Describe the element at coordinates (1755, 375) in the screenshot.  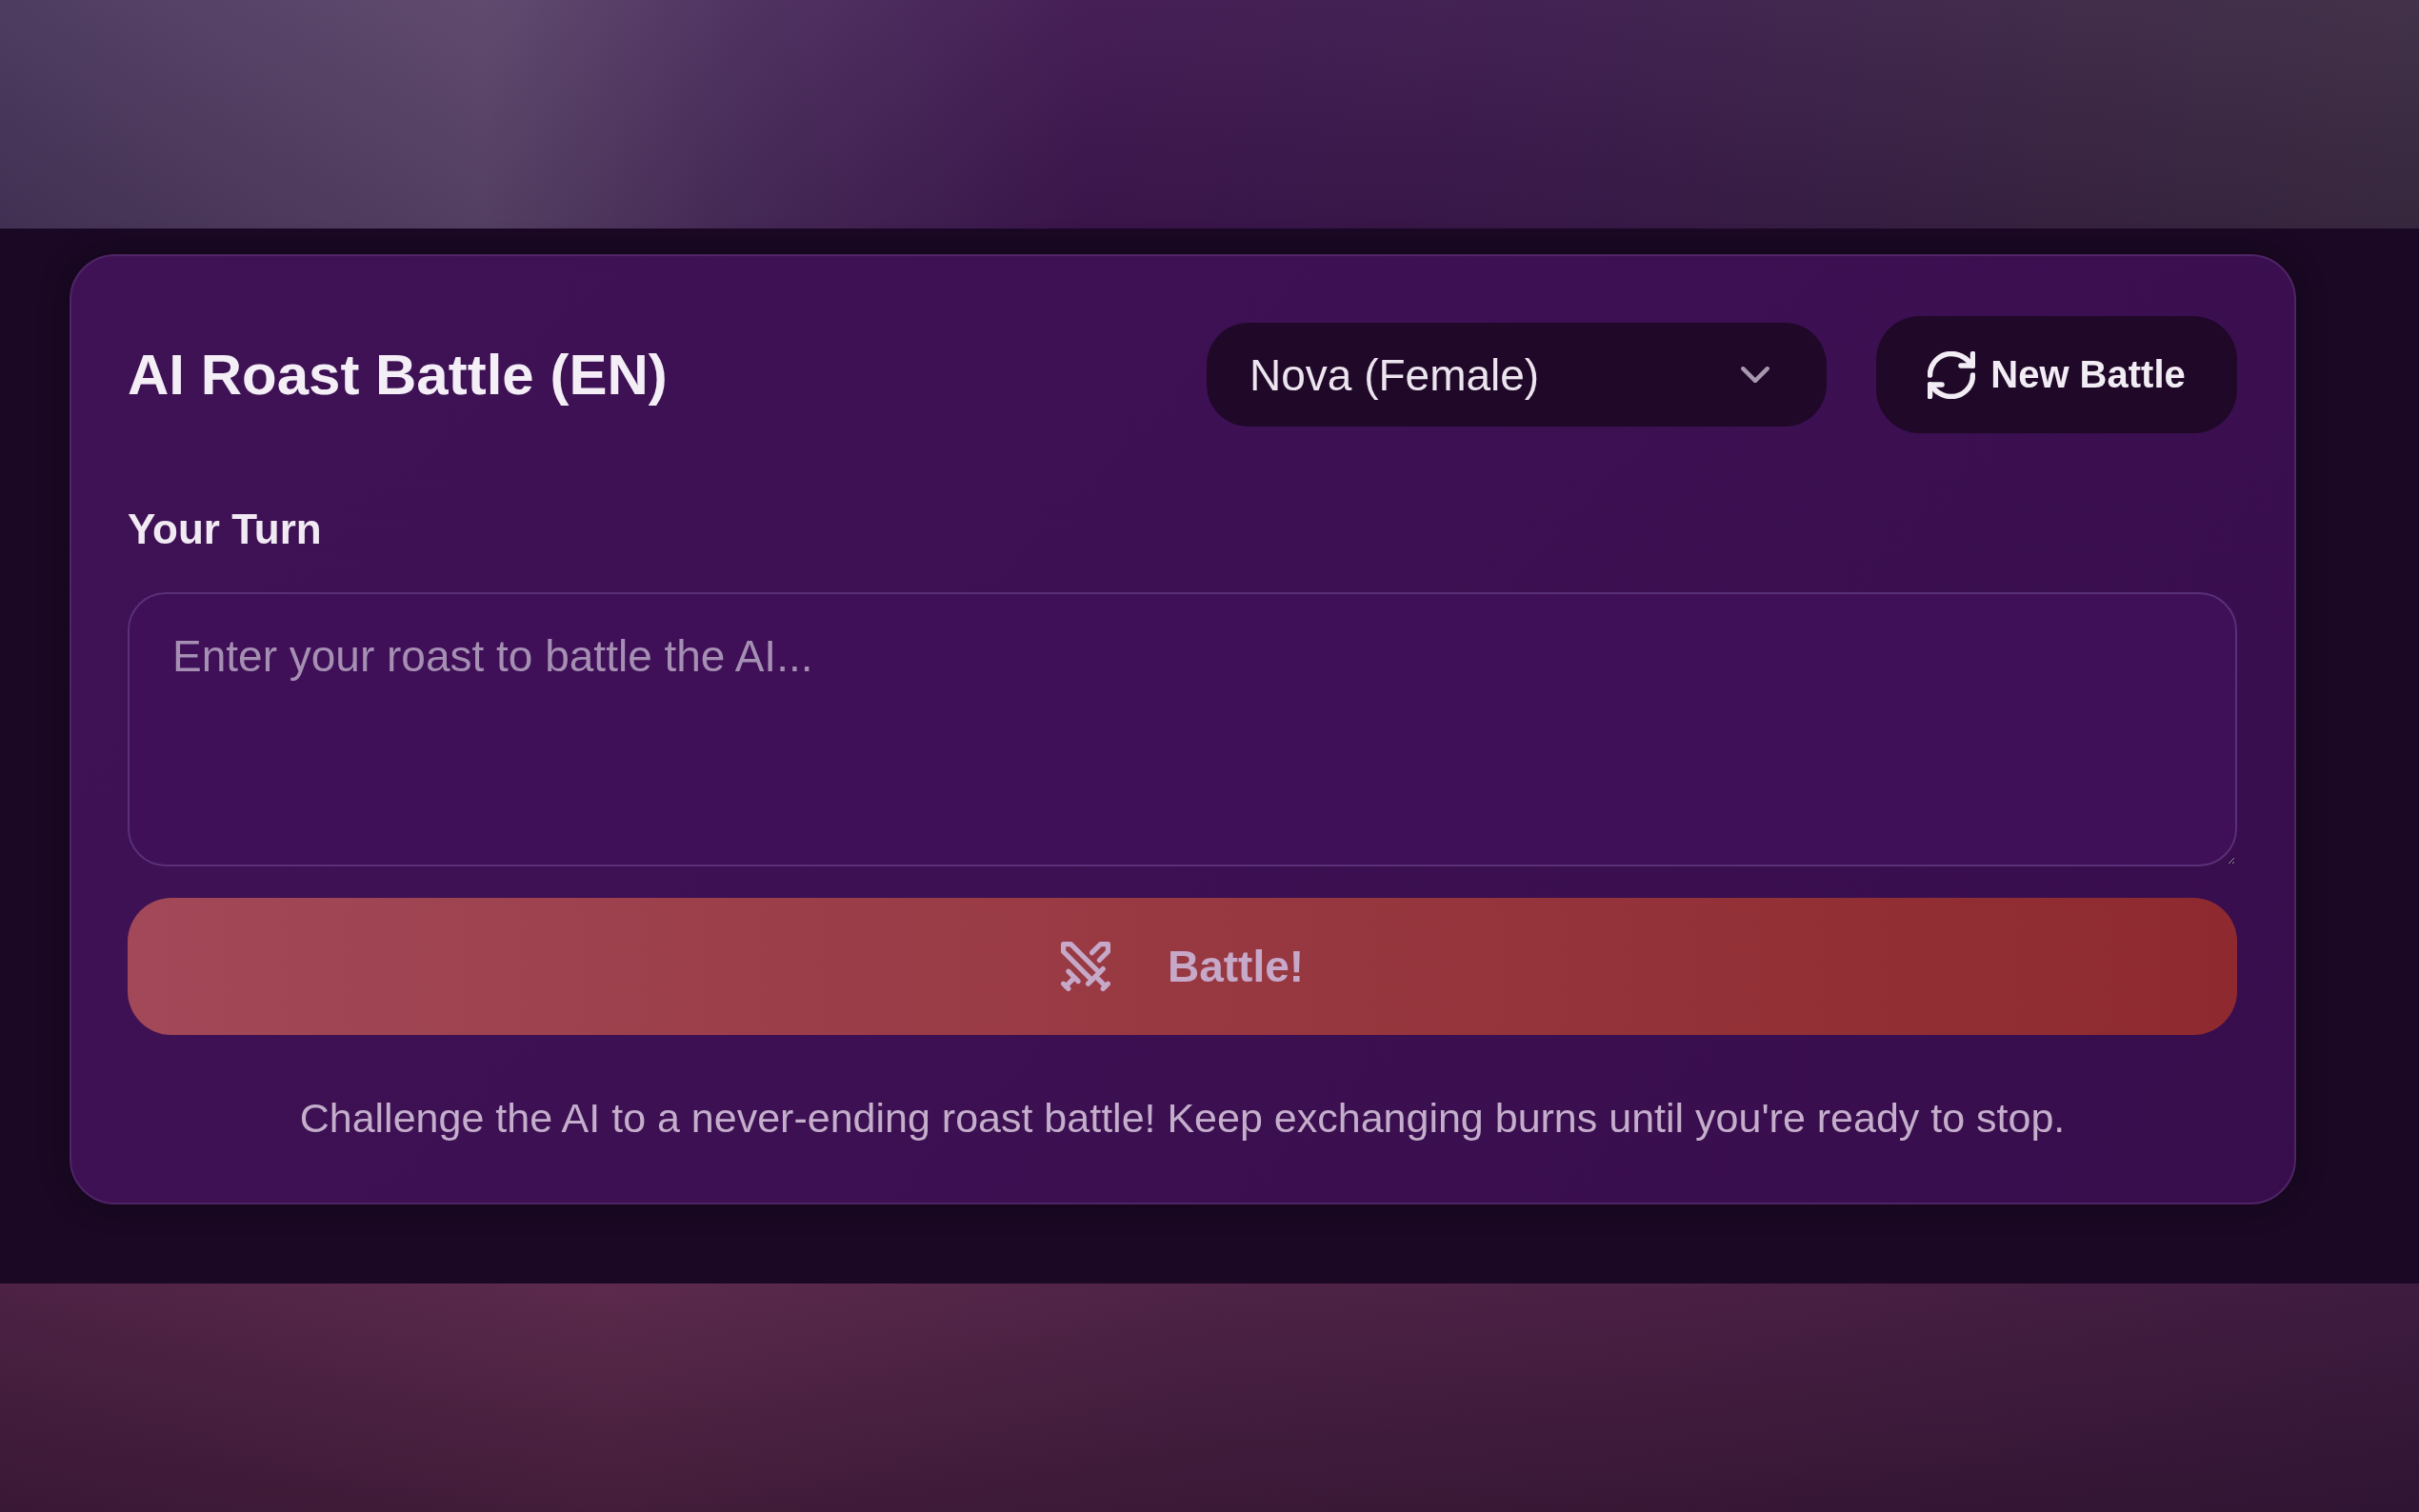
I see `chevron-down-icon` at that location.